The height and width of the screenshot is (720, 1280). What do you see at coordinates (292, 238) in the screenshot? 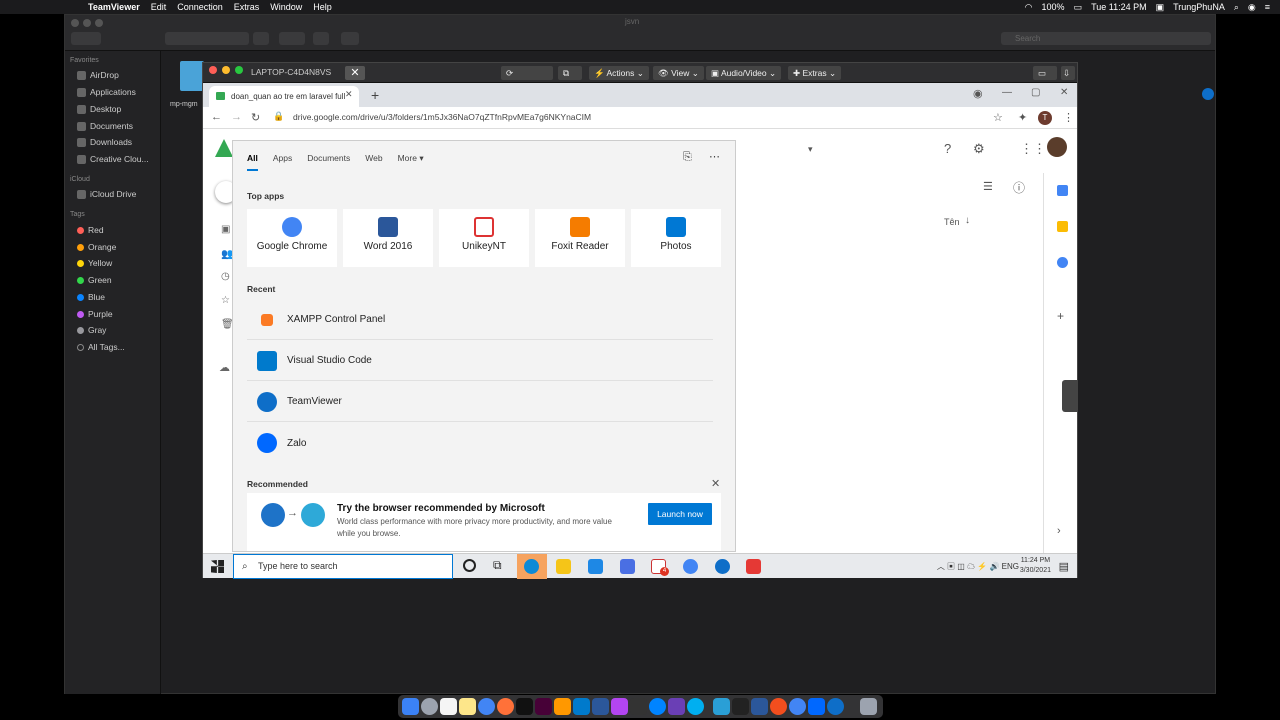
I see `app-tile-chrome: Google Chrome` at bounding box center [292, 238].